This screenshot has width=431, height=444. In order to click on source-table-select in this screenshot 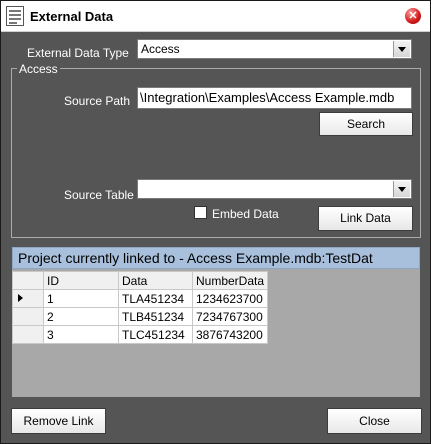, I will do `click(274, 189)`.